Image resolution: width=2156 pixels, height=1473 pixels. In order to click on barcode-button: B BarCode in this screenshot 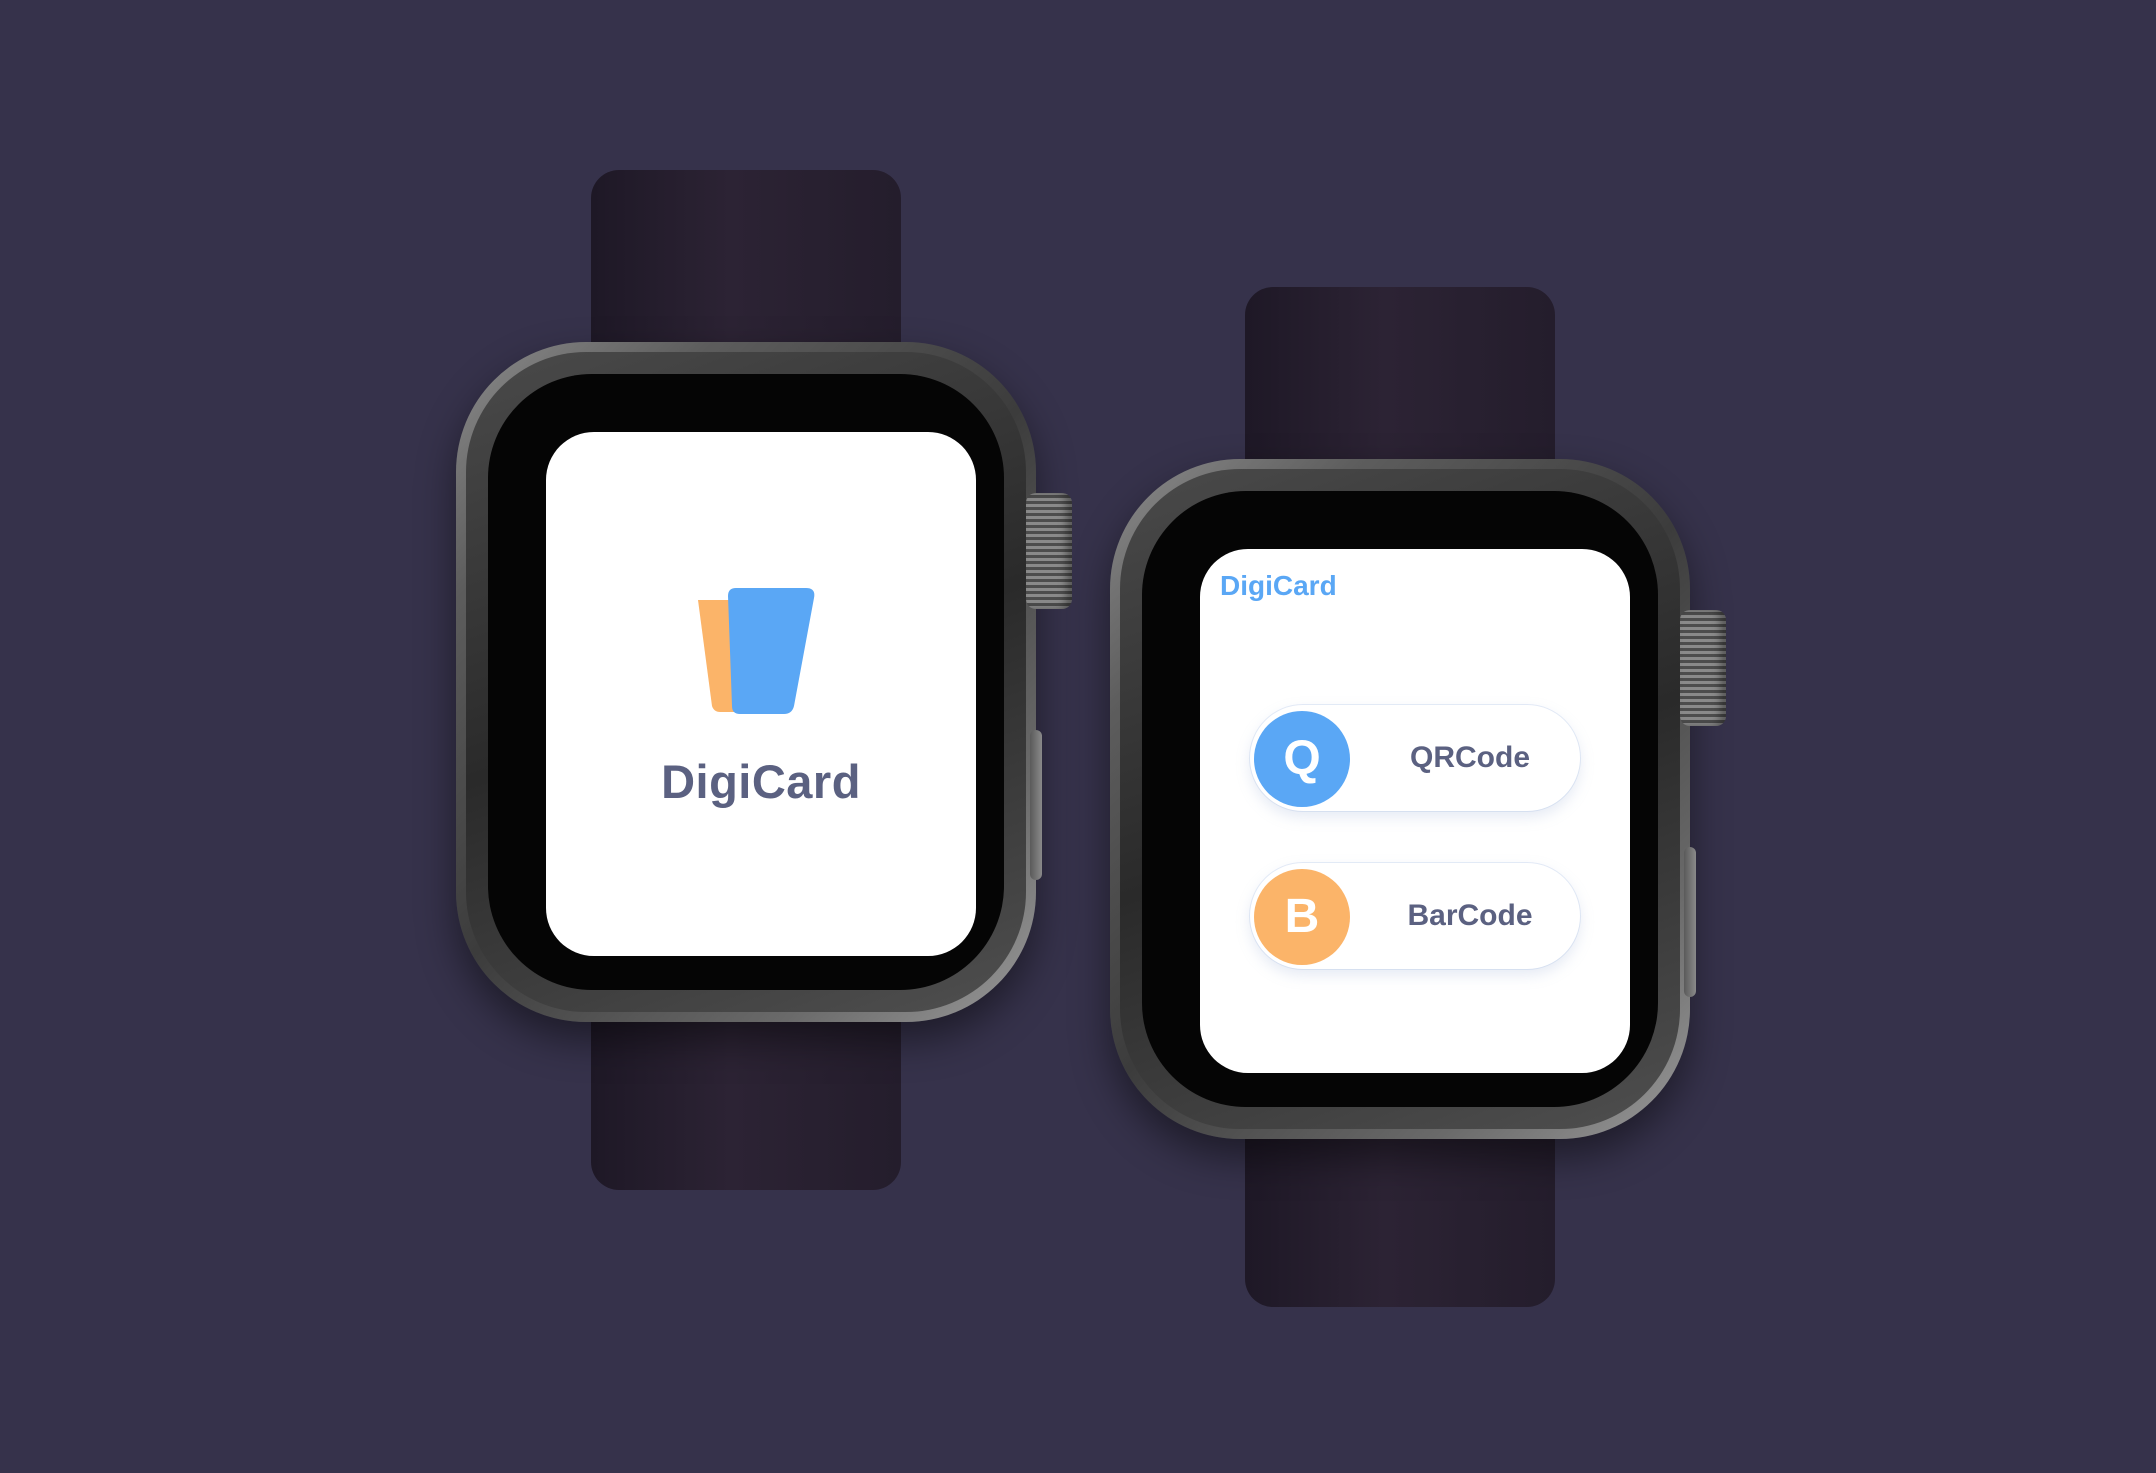, I will do `click(1415, 916)`.